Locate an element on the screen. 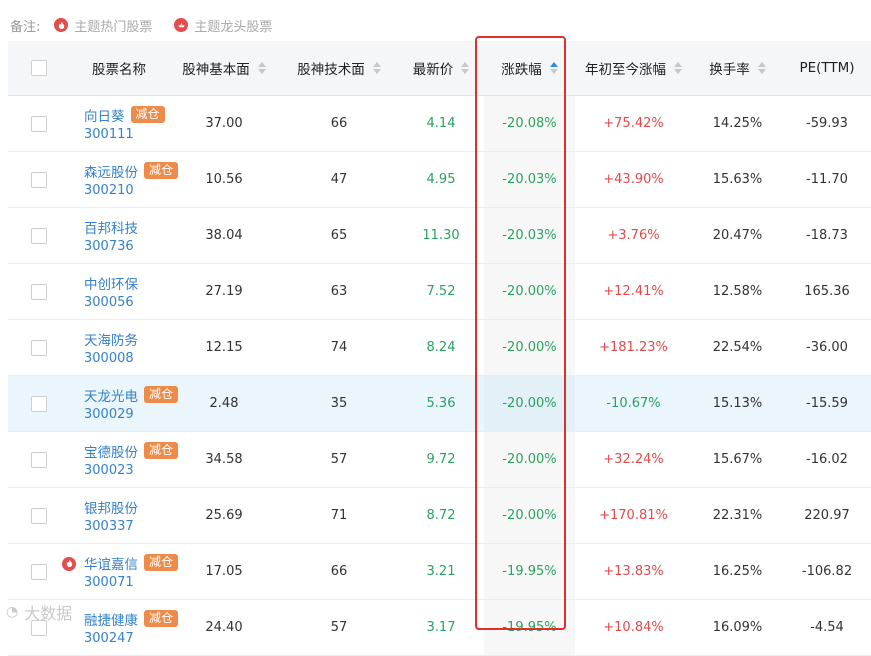 The width and height of the screenshot is (871, 656). ytd-change: +10.84% is located at coordinates (633, 627).